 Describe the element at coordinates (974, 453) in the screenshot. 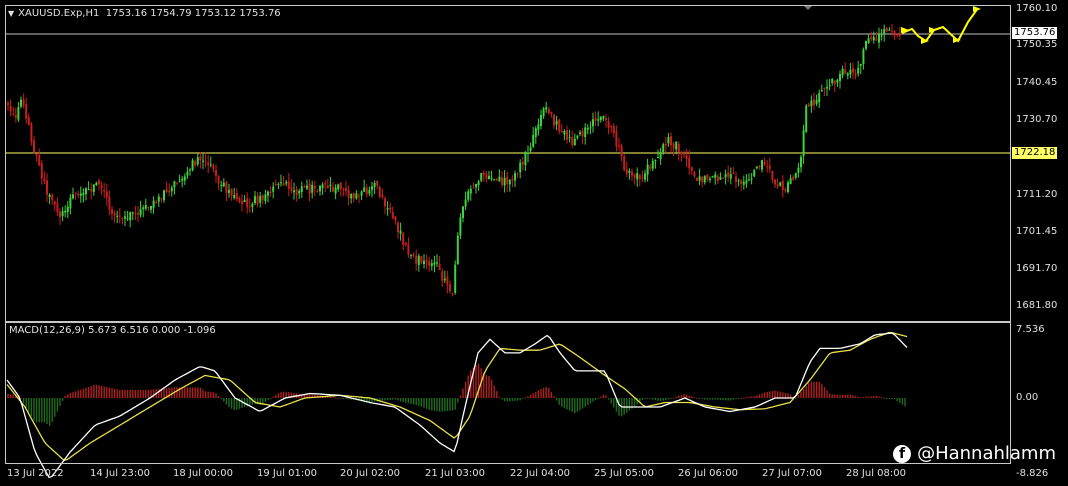

I see `watermark: f @Hannahlamm` at that location.